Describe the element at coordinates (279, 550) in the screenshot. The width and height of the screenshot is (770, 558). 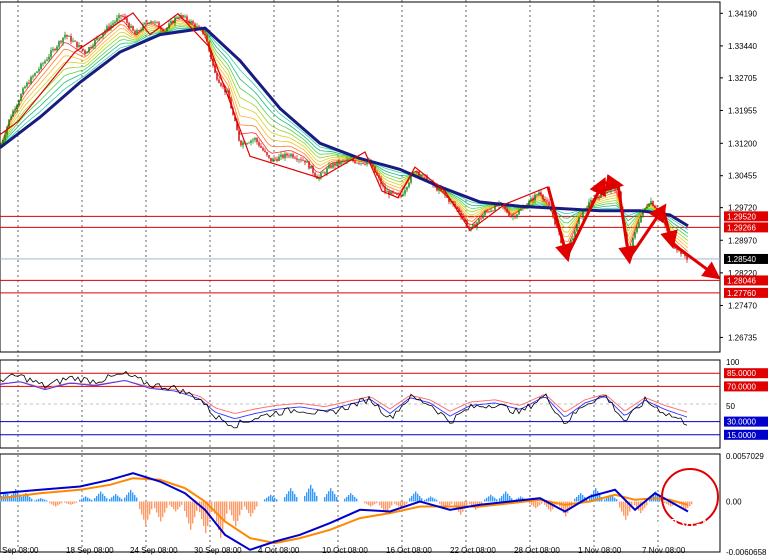
I see `time-tick-label: 4 Oct 08:00` at that location.